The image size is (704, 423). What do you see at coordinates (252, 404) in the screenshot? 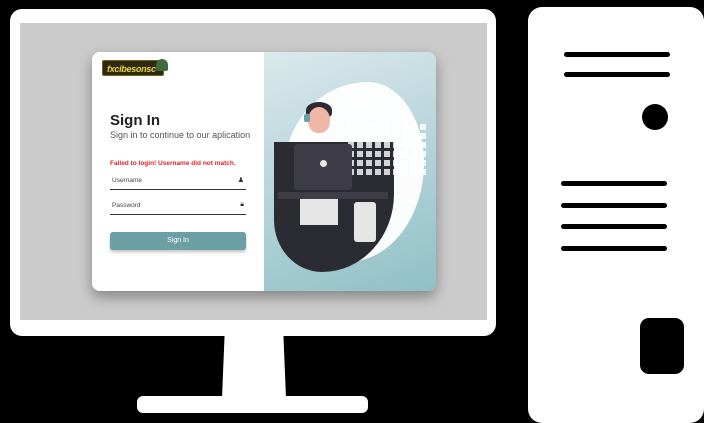
I see `monitor-base` at bounding box center [252, 404].